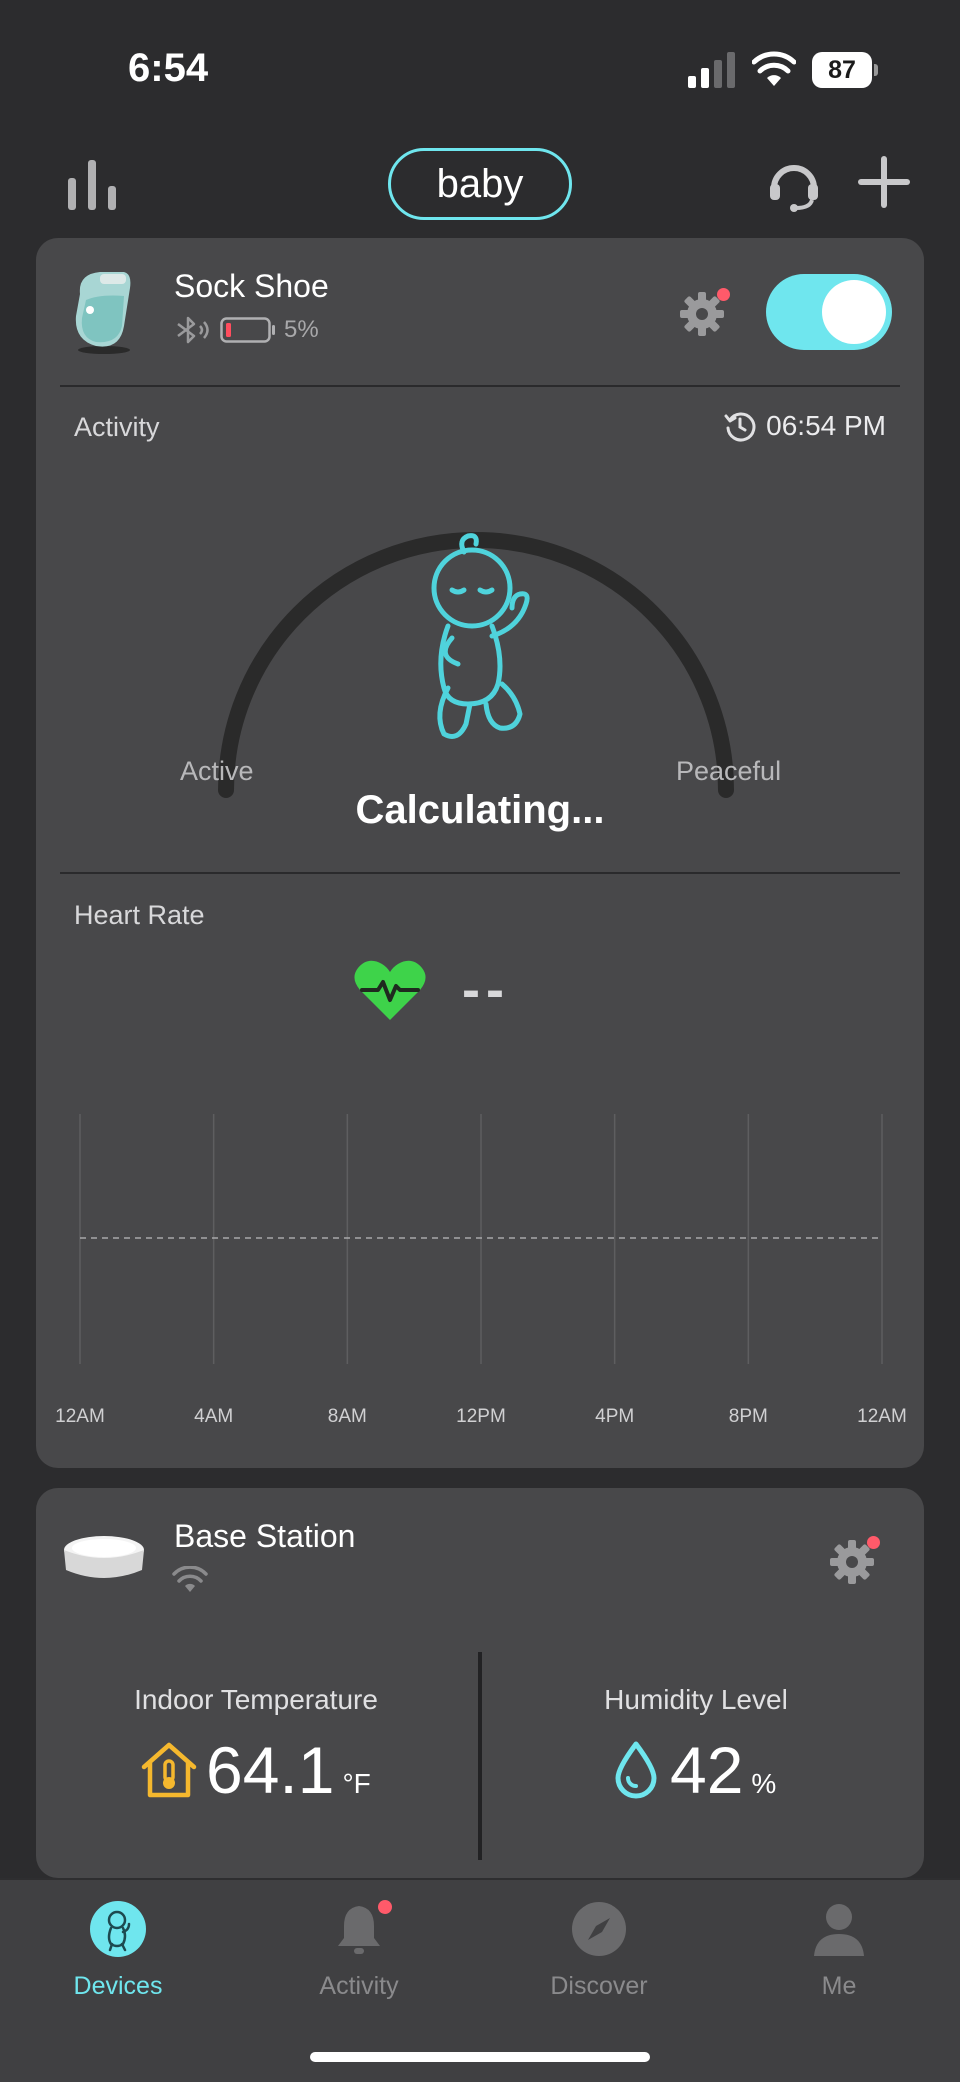 The height and width of the screenshot is (2082, 960). I want to click on status-time: 6:54, so click(168, 68).